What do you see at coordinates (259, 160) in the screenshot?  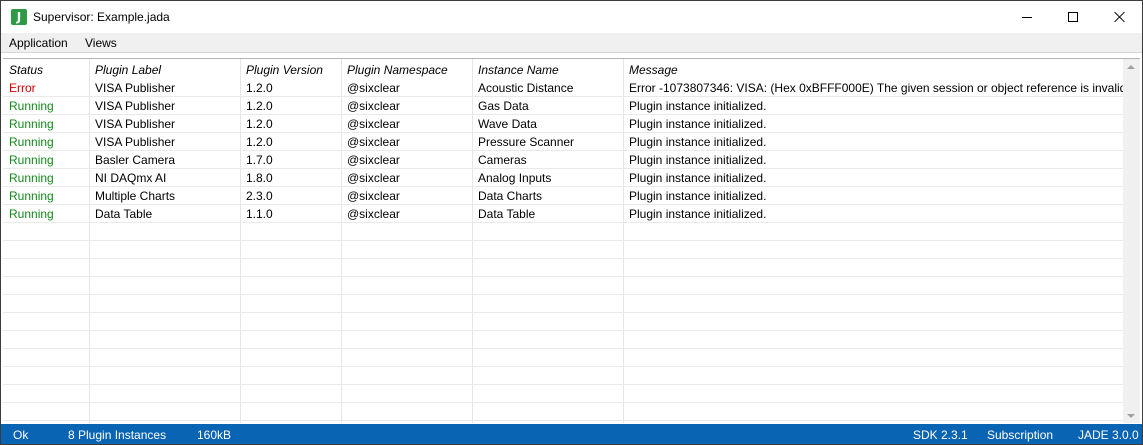 I see `cell-plugin-version: 1.7.0` at bounding box center [259, 160].